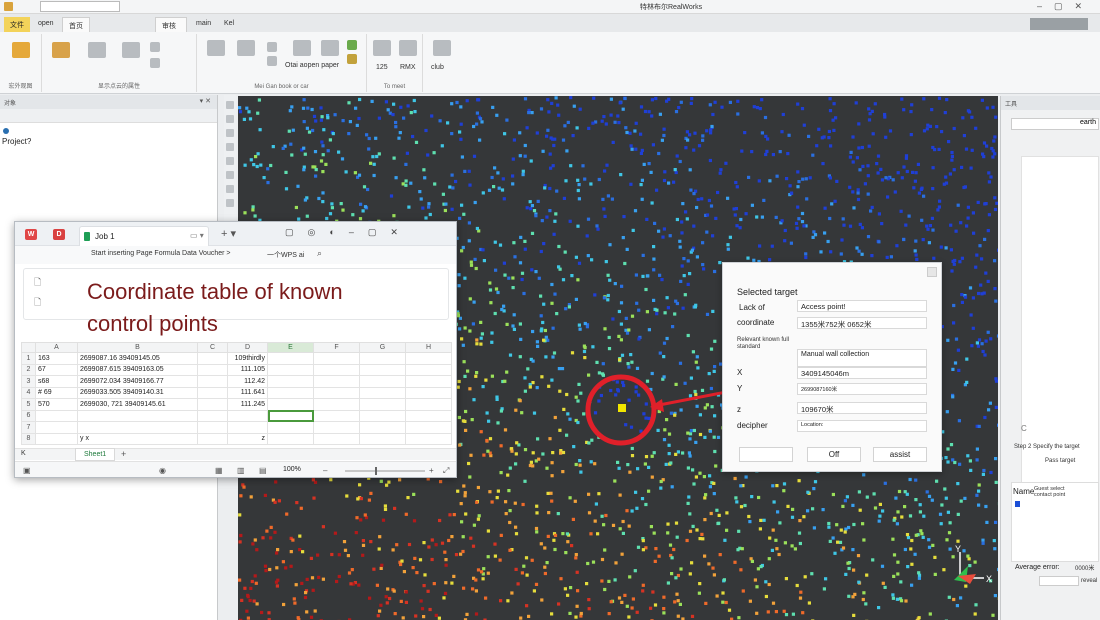  Describe the element at coordinates (408, 48) in the screenshot. I see `rmx-icon` at that location.